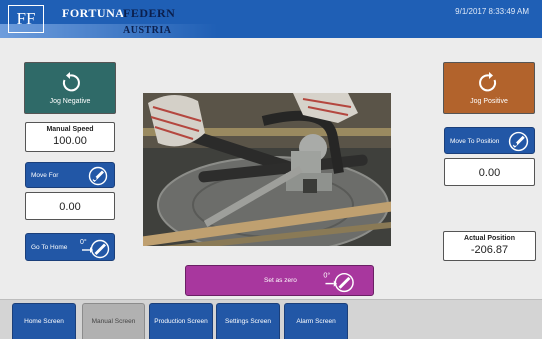 The height and width of the screenshot is (339, 542). Describe the element at coordinates (49, 247) in the screenshot. I see `go-to-home-label: Go To Home` at that location.